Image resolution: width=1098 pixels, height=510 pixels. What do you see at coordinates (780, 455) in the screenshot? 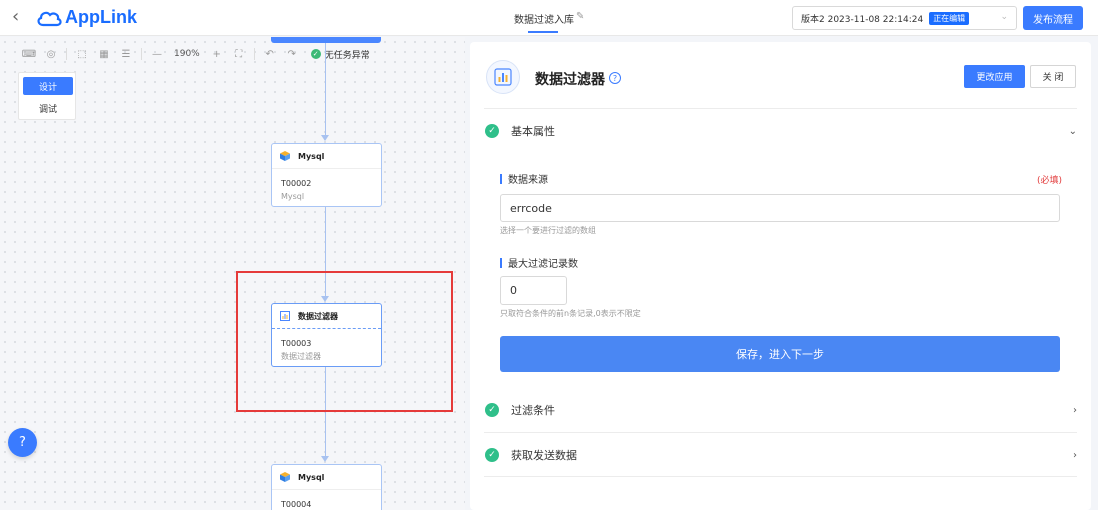
I see `section-fetch-send-data: ✓ 获取发送数据 ›` at bounding box center [780, 455].